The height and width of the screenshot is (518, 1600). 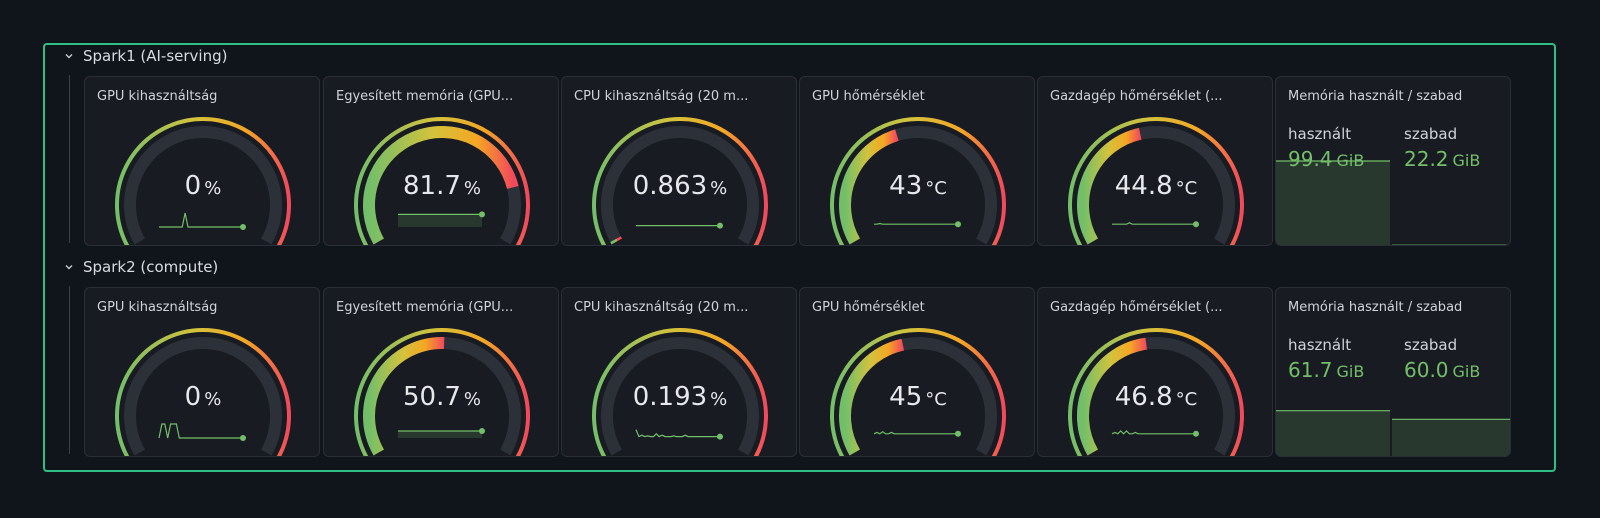 I want to click on gauge-value: 0.863%, so click(x=680, y=186).